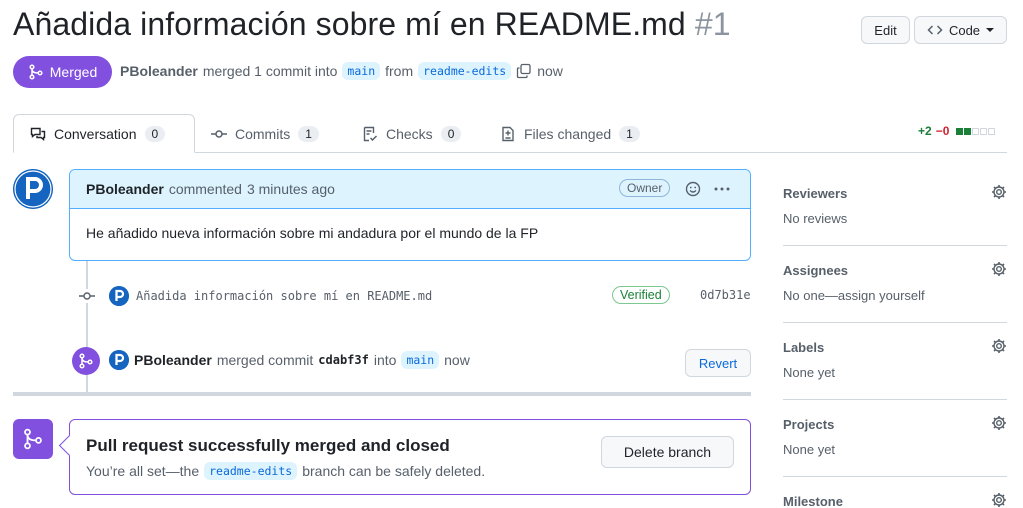  I want to click on sidebar-milestone-title: Milestone, so click(813, 501).